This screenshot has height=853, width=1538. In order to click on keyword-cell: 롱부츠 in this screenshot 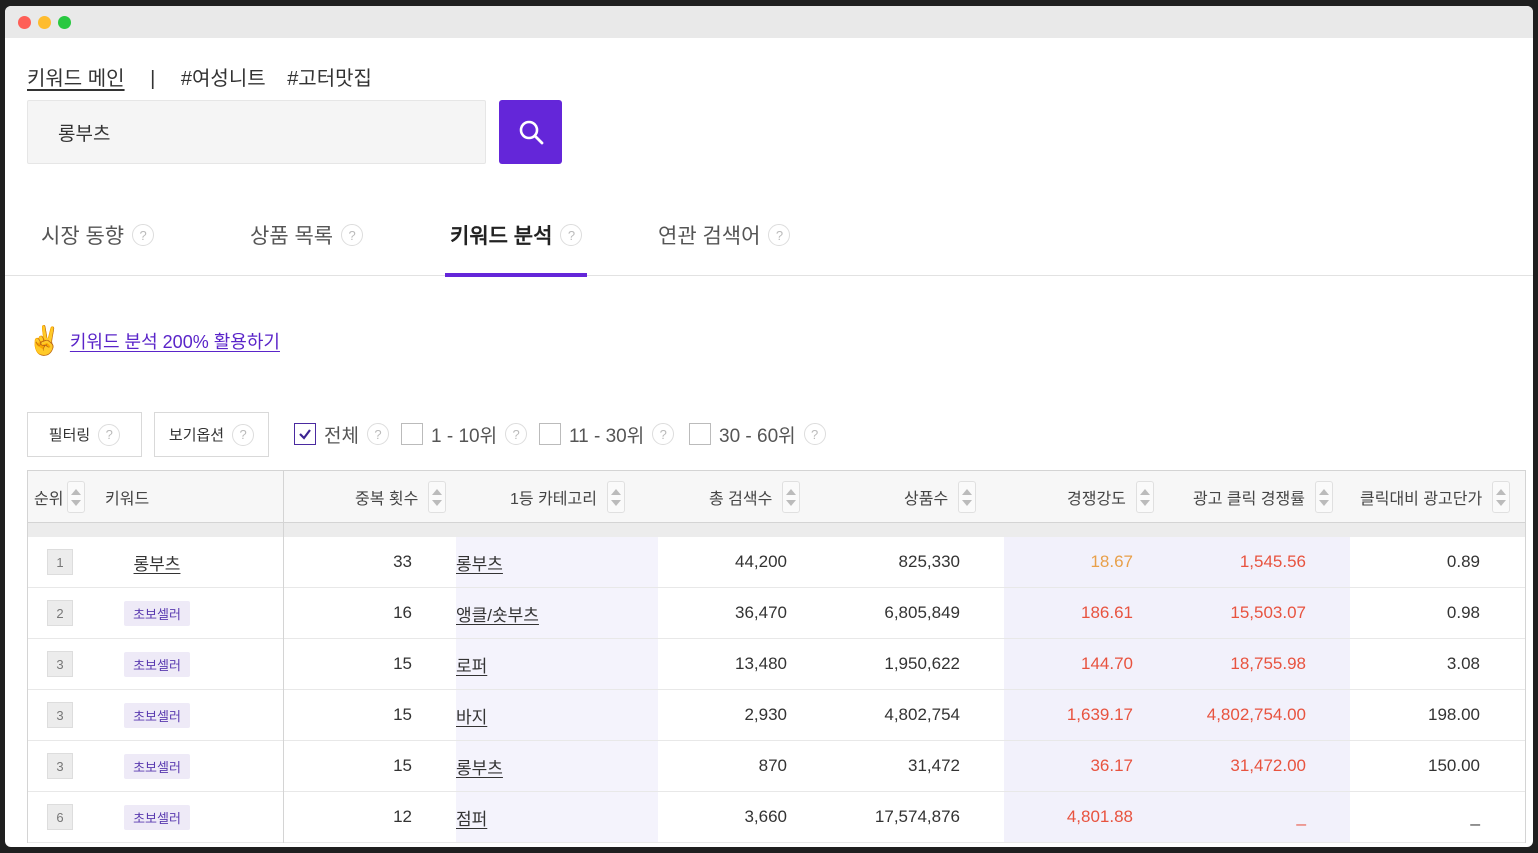, I will do `click(157, 562)`.